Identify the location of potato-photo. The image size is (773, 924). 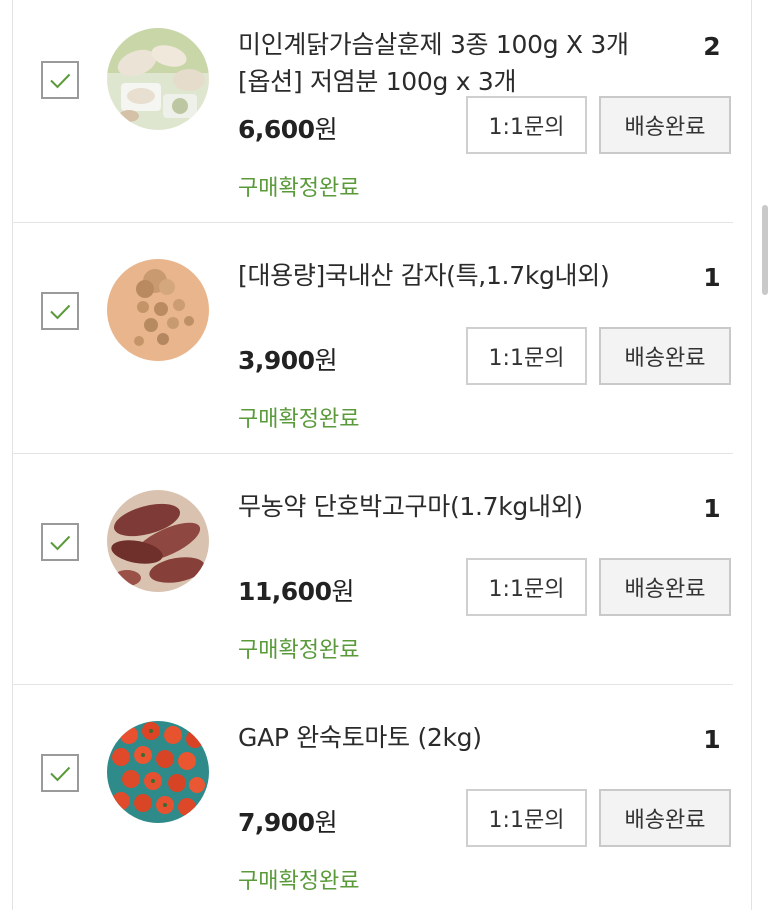
(158, 310).